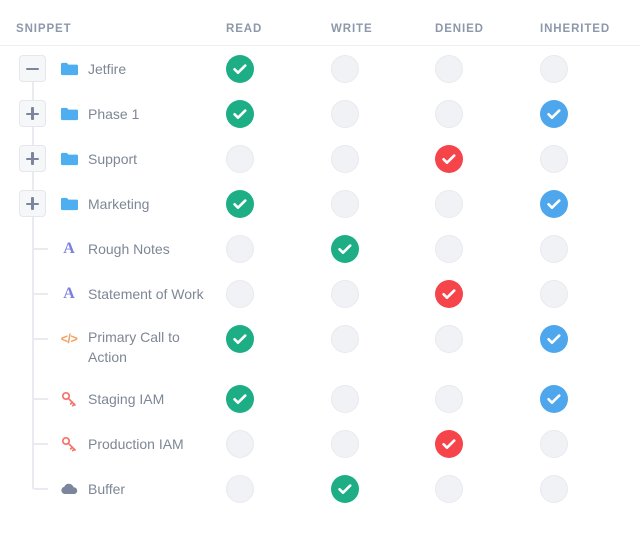 The height and width of the screenshot is (555, 640). Describe the element at coordinates (107, 488) in the screenshot. I see `tree-node-label: Buffer` at that location.